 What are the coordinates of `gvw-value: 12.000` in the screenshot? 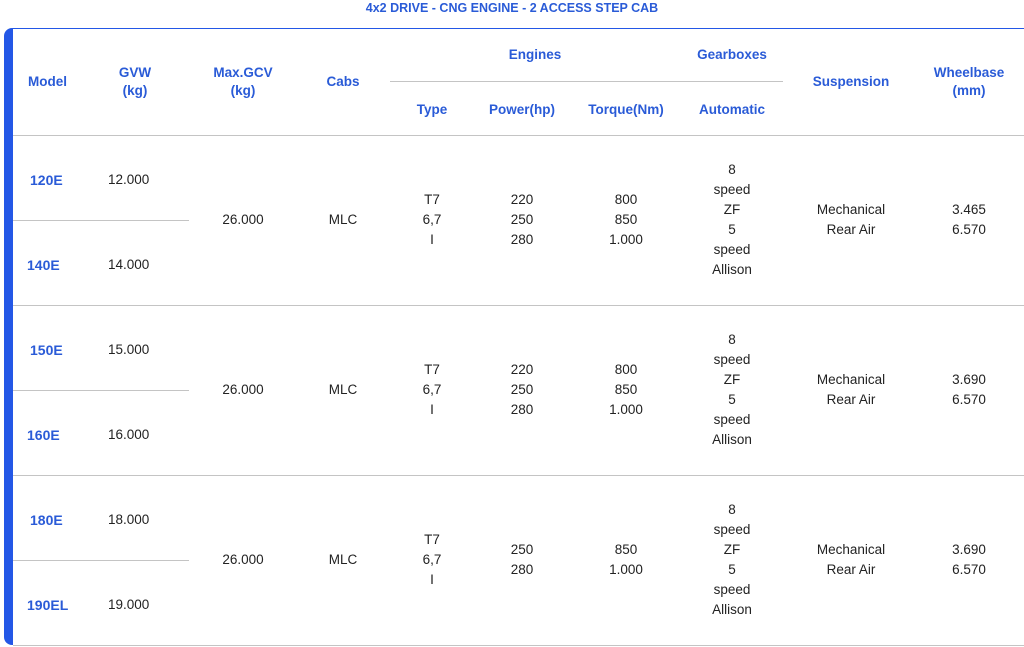 It's located at (129, 179).